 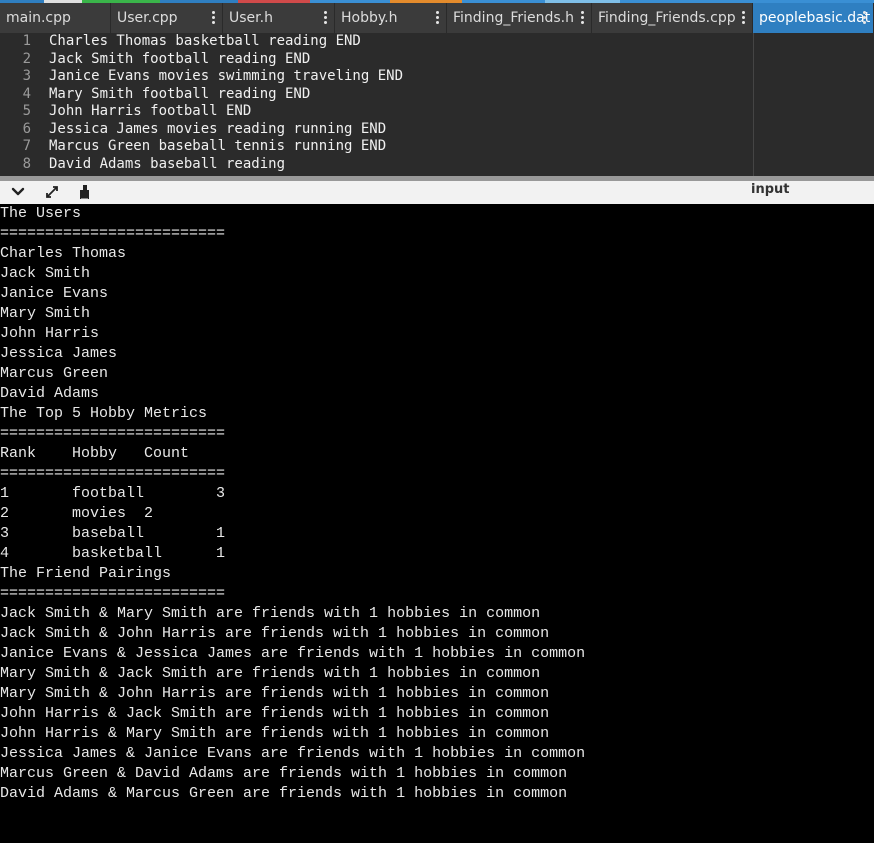 I want to click on tab-finding-friends-h: Finding_Friends.h, so click(x=519, y=18).